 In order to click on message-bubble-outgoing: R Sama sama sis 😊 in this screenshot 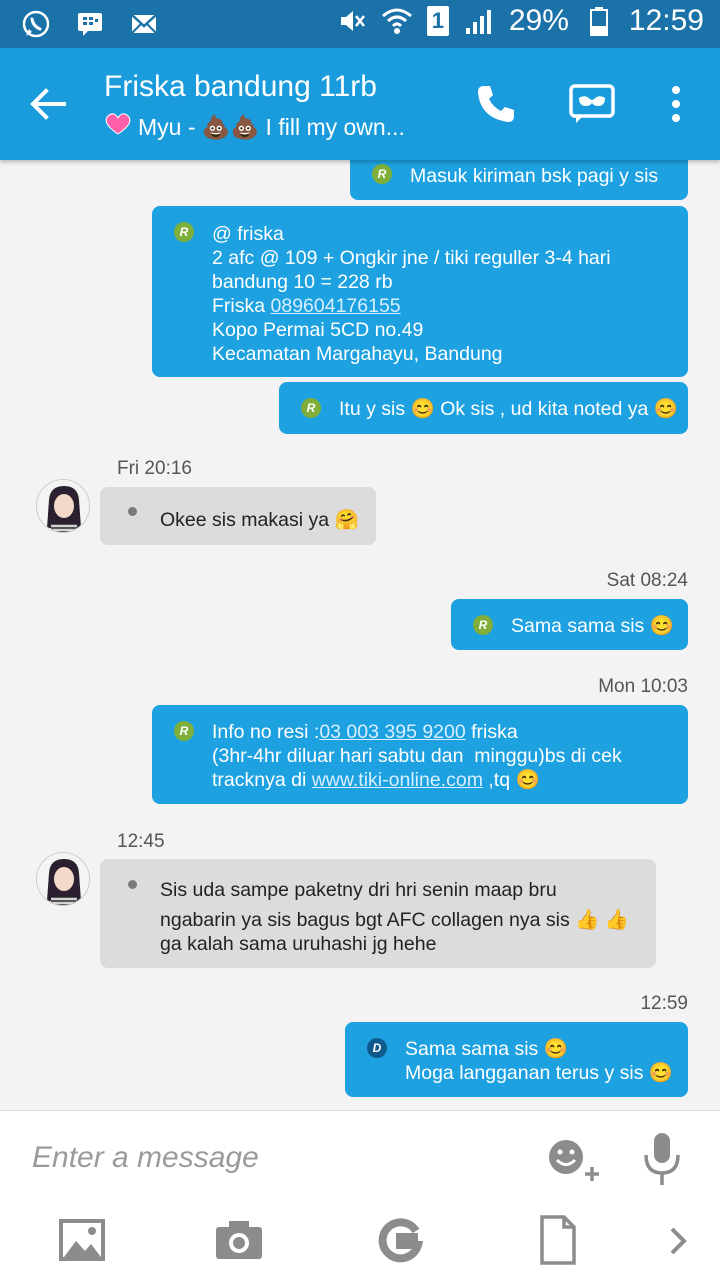, I will do `click(569, 624)`.